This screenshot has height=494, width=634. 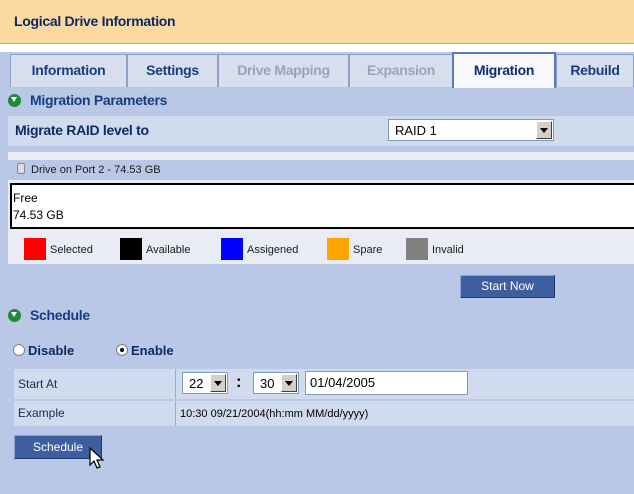 I want to click on minute-select: 30, so click(x=276, y=383).